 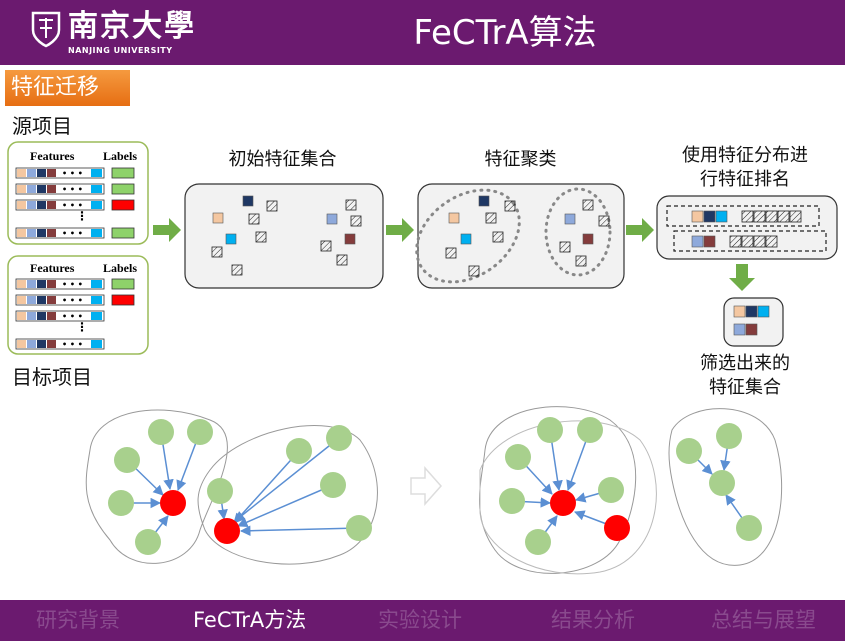 What do you see at coordinates (52, 268) in the screenshot?
I see `target-features-header: Features` at bounding box center [52, 268].